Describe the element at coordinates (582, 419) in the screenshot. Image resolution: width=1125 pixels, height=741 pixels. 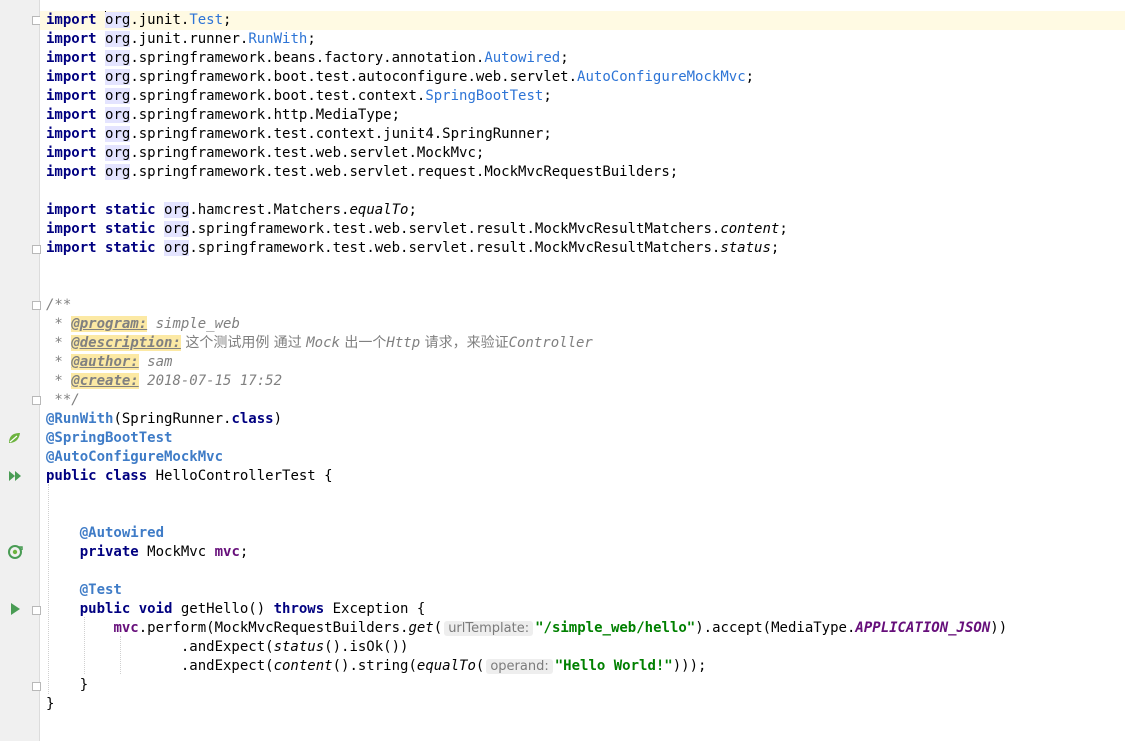
I see `code-line: @RunWith(SpringRunner.class)` at that location.